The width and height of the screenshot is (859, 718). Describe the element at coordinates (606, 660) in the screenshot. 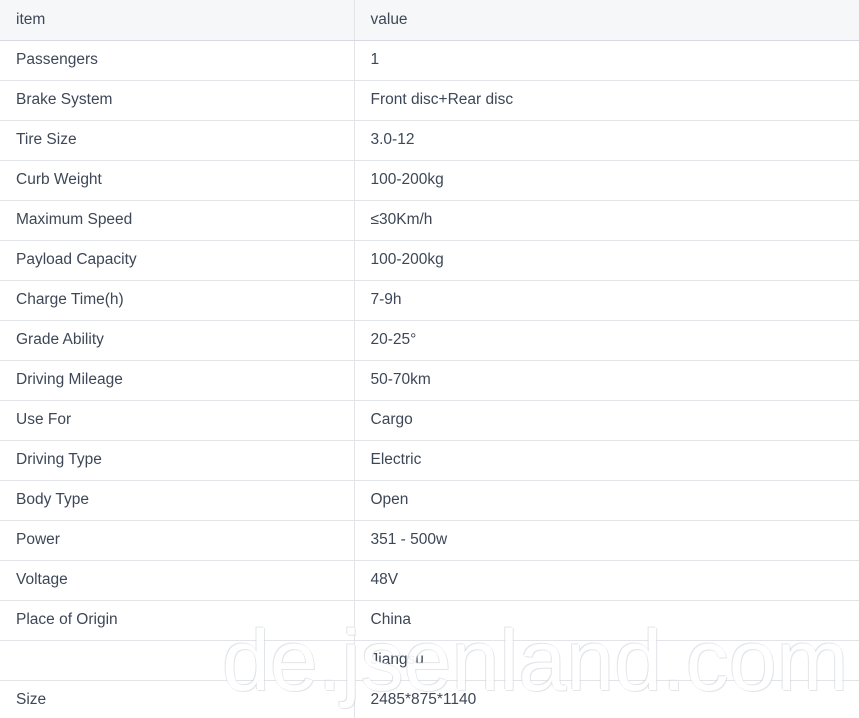

I see `table-cell-value: Jiangsu` at that location.